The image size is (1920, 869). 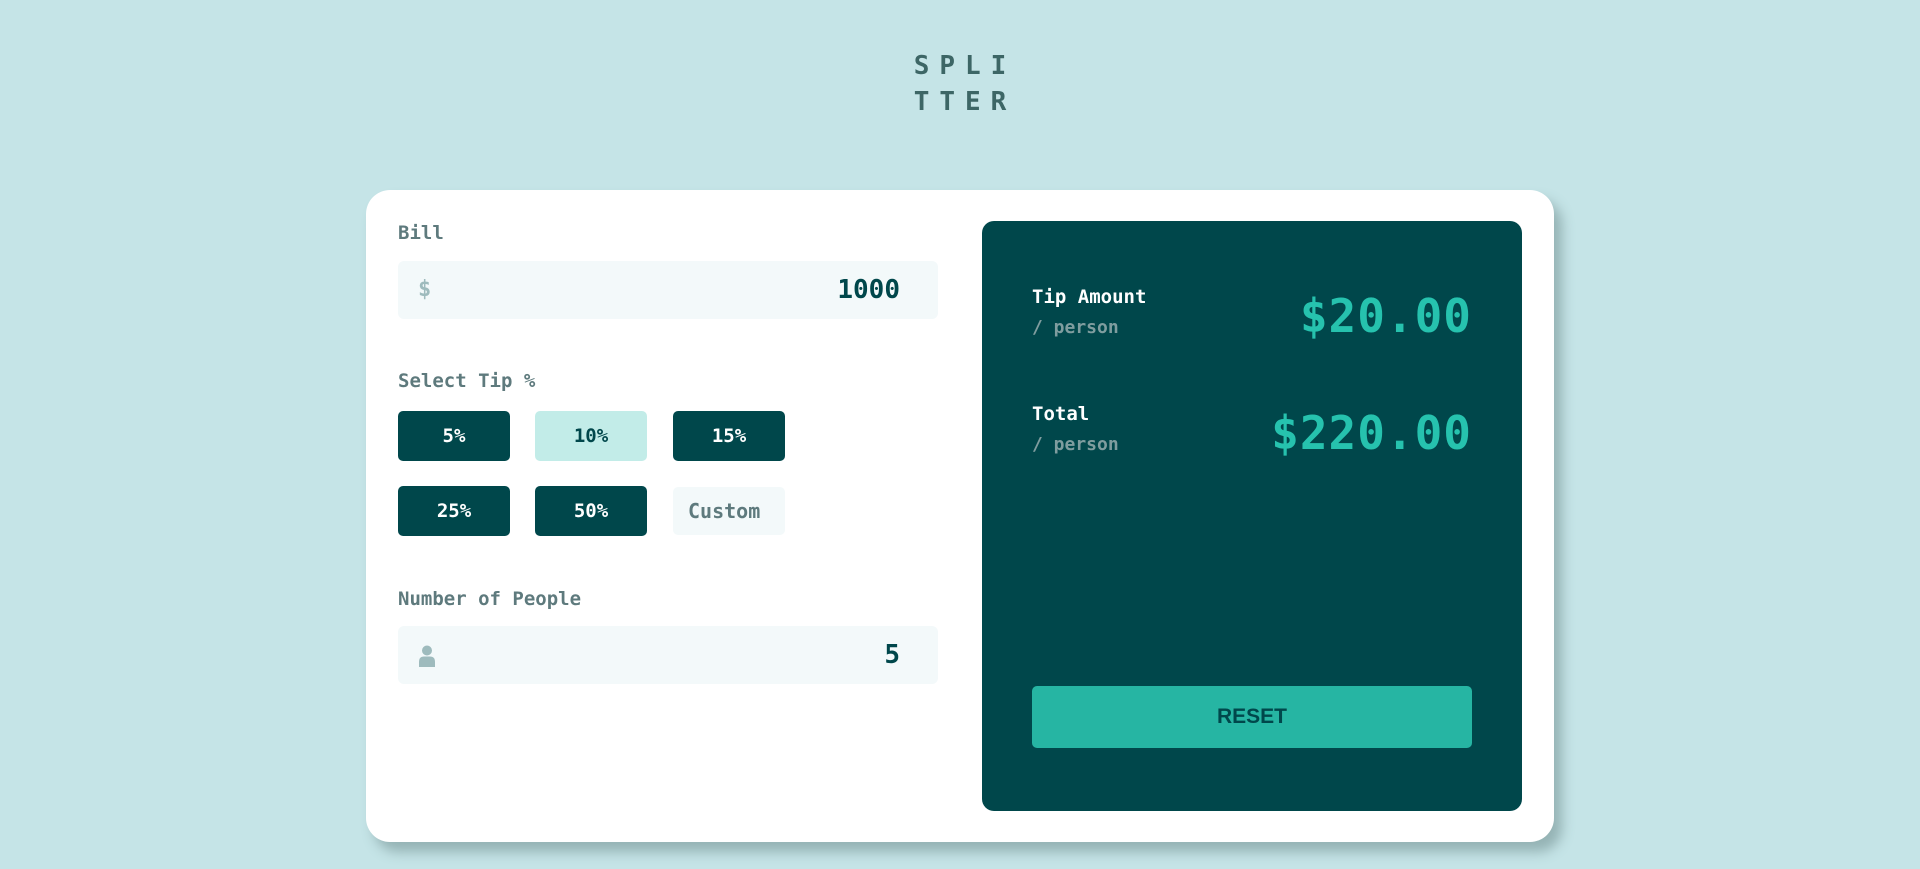 What do you see at coordinates (454, 436) in the screenshot?
I see `tip-button-5: 5%` at bounding box center [454, 436].